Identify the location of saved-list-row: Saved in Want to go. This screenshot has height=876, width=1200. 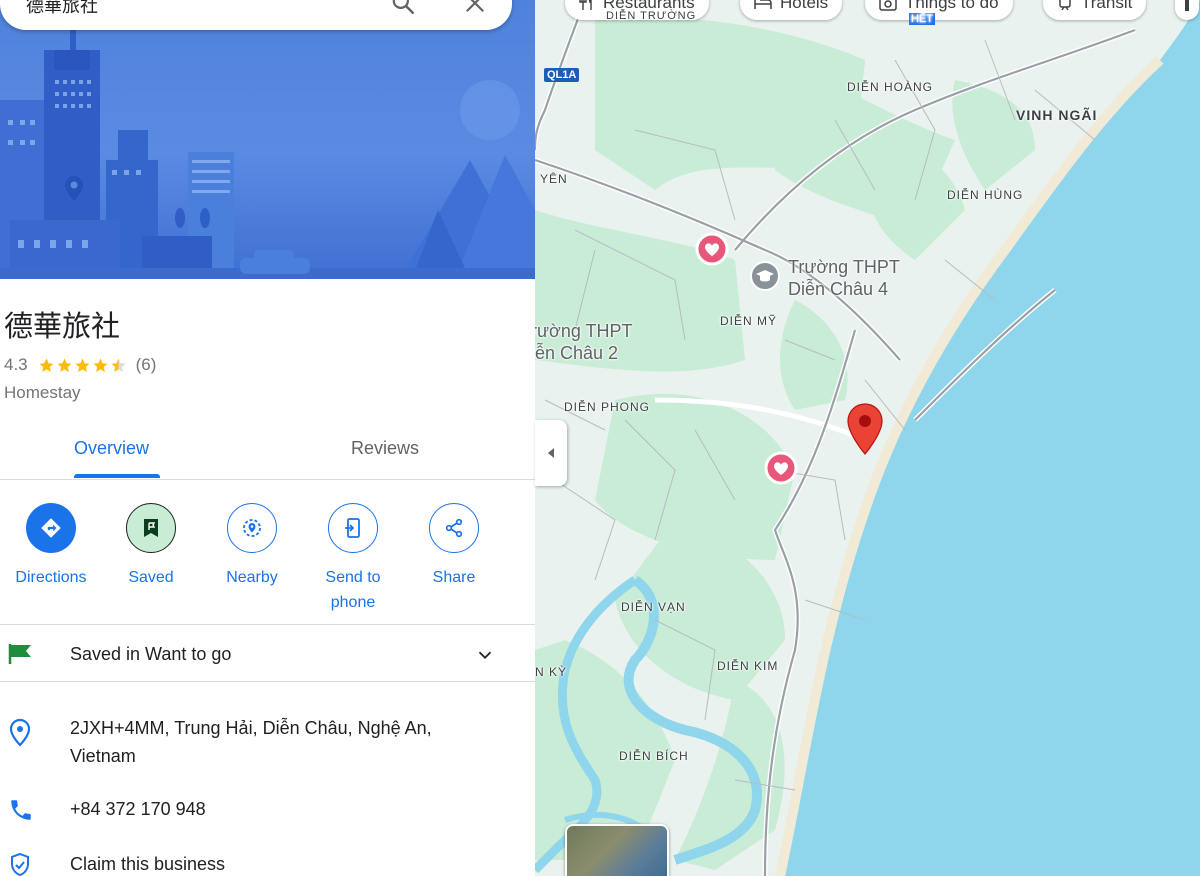
(267, 654).